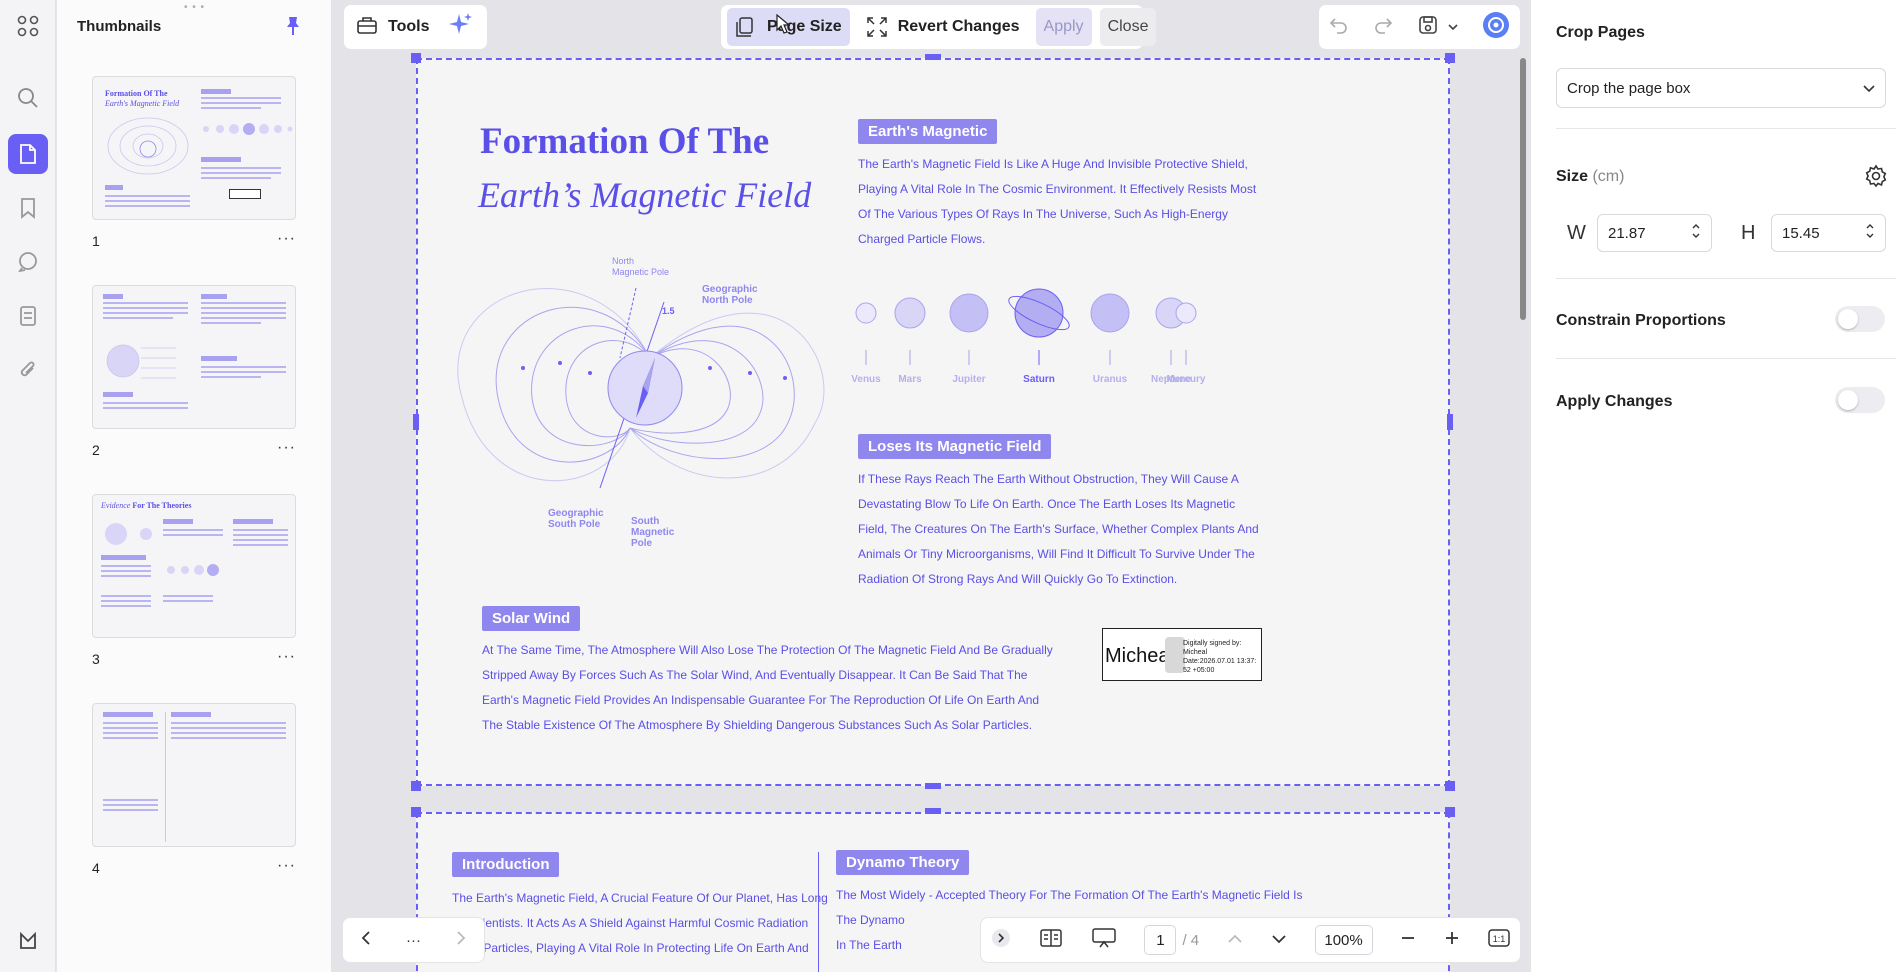 This screenshot has height=972, width=1903. Describe the element at coordinates (1104, 940) in the screenshot. I see `presentation-icon` at that location.